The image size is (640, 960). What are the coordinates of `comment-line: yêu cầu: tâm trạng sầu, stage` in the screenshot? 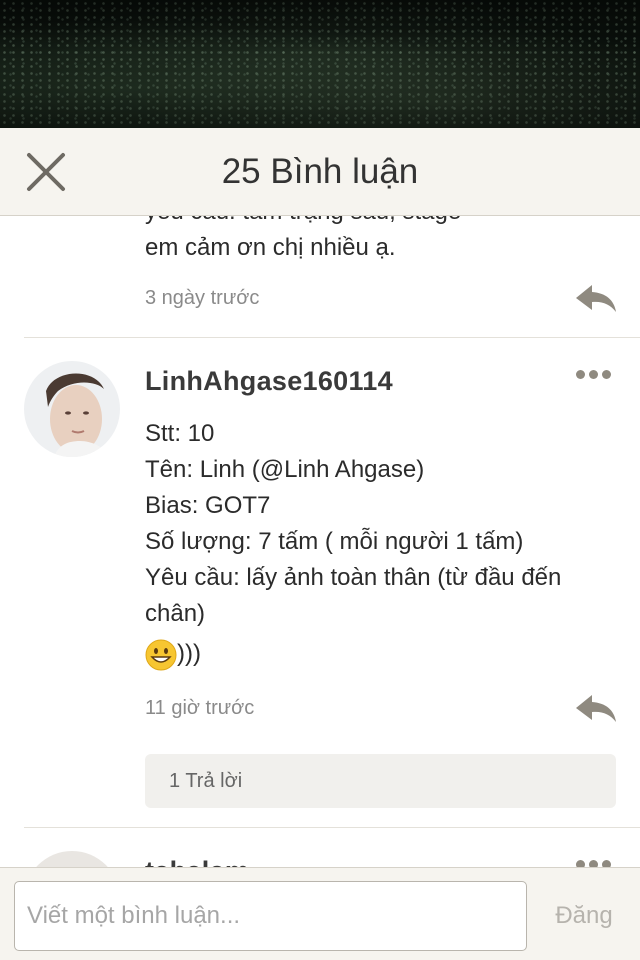 It's located at (380, 223).